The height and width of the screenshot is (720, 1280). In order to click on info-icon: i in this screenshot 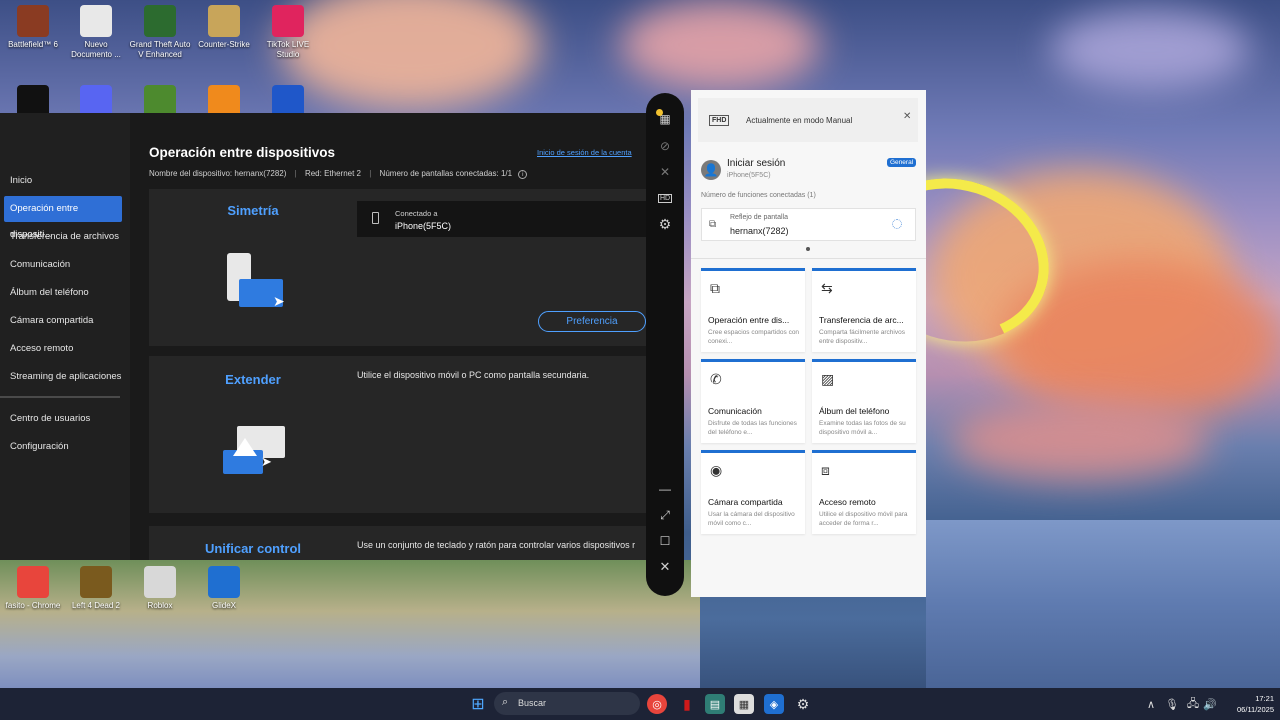, I will do `click(523, 174)`.